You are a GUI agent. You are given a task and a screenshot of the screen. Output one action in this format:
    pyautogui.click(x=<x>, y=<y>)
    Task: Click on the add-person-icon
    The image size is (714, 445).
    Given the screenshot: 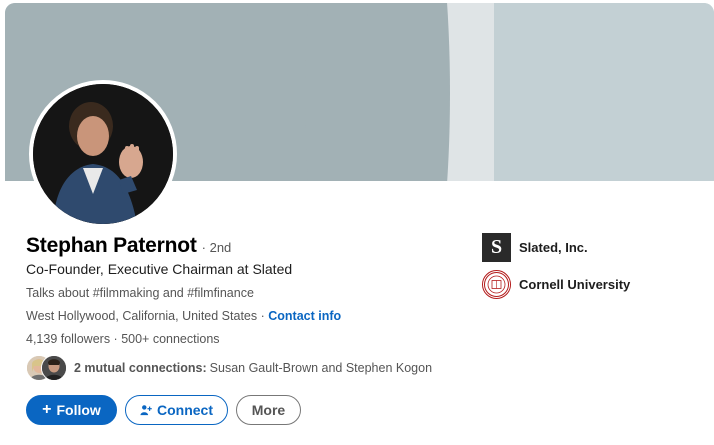 What is the action you would take?
    pyautogui.click(x=146, y=410)
    